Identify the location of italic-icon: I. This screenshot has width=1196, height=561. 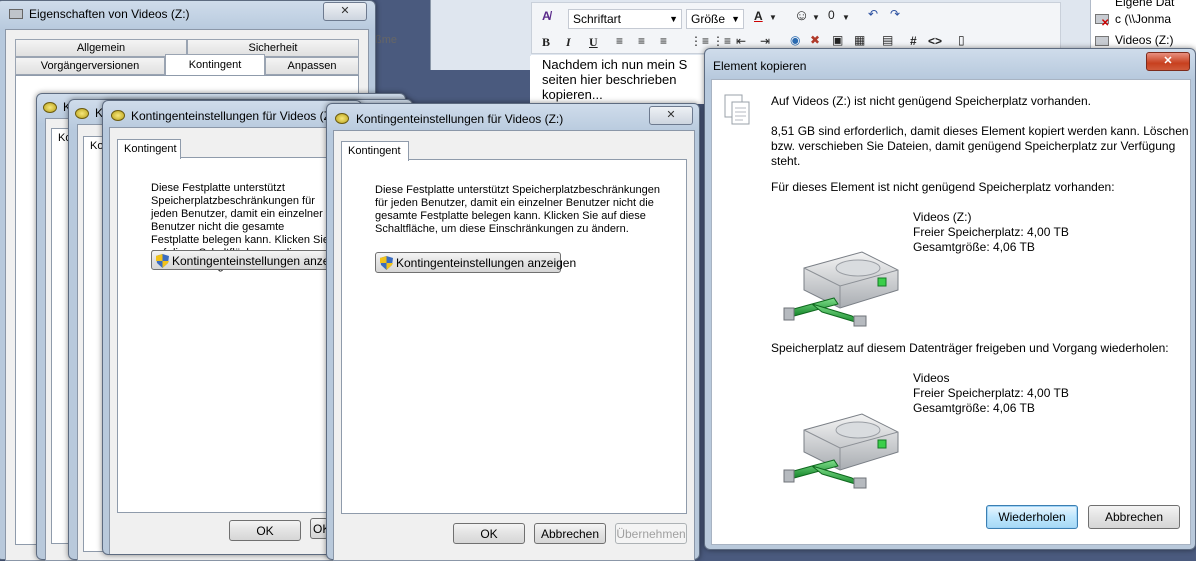
(568, 42).